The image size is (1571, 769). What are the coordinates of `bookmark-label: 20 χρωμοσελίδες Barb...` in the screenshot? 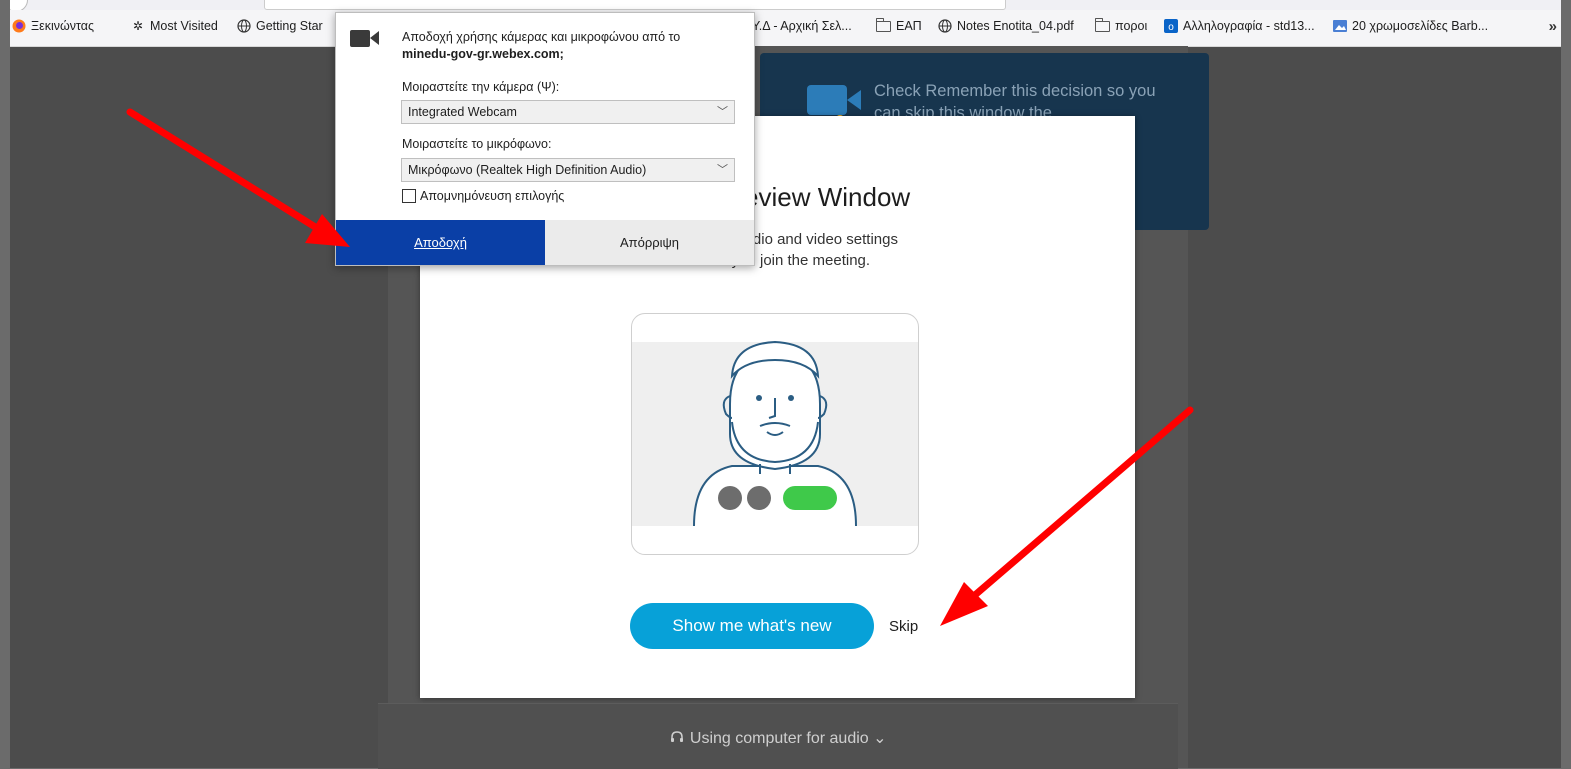 It's located at (1420, 26).